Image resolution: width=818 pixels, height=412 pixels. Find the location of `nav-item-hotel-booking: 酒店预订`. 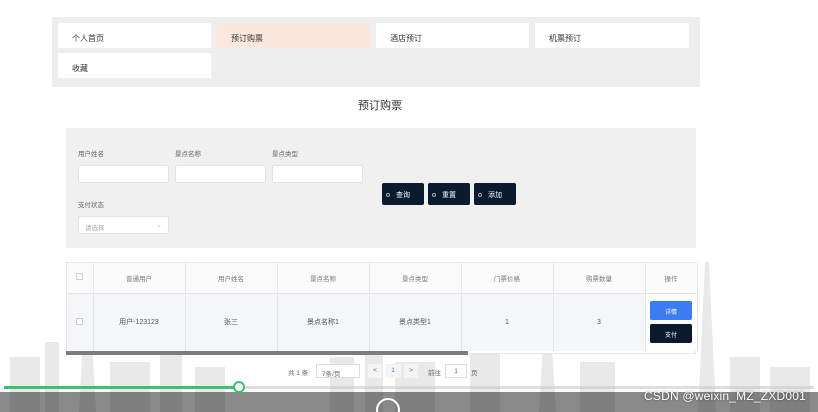

nav-item-hotel-booking: 酒店预订 is located at coordinates (452, 35).